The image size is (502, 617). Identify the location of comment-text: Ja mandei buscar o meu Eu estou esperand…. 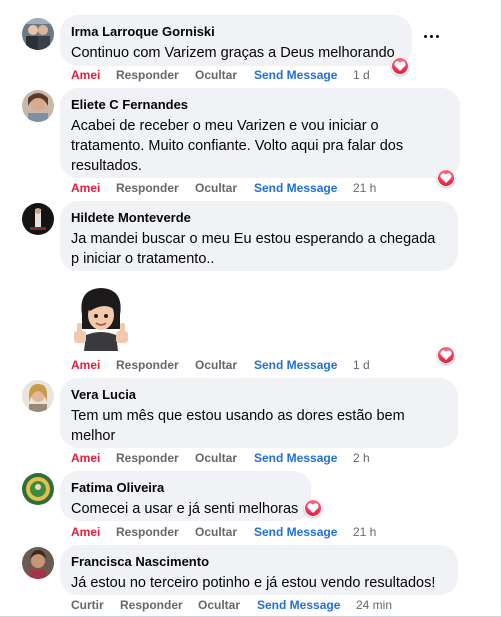
(253, 249).